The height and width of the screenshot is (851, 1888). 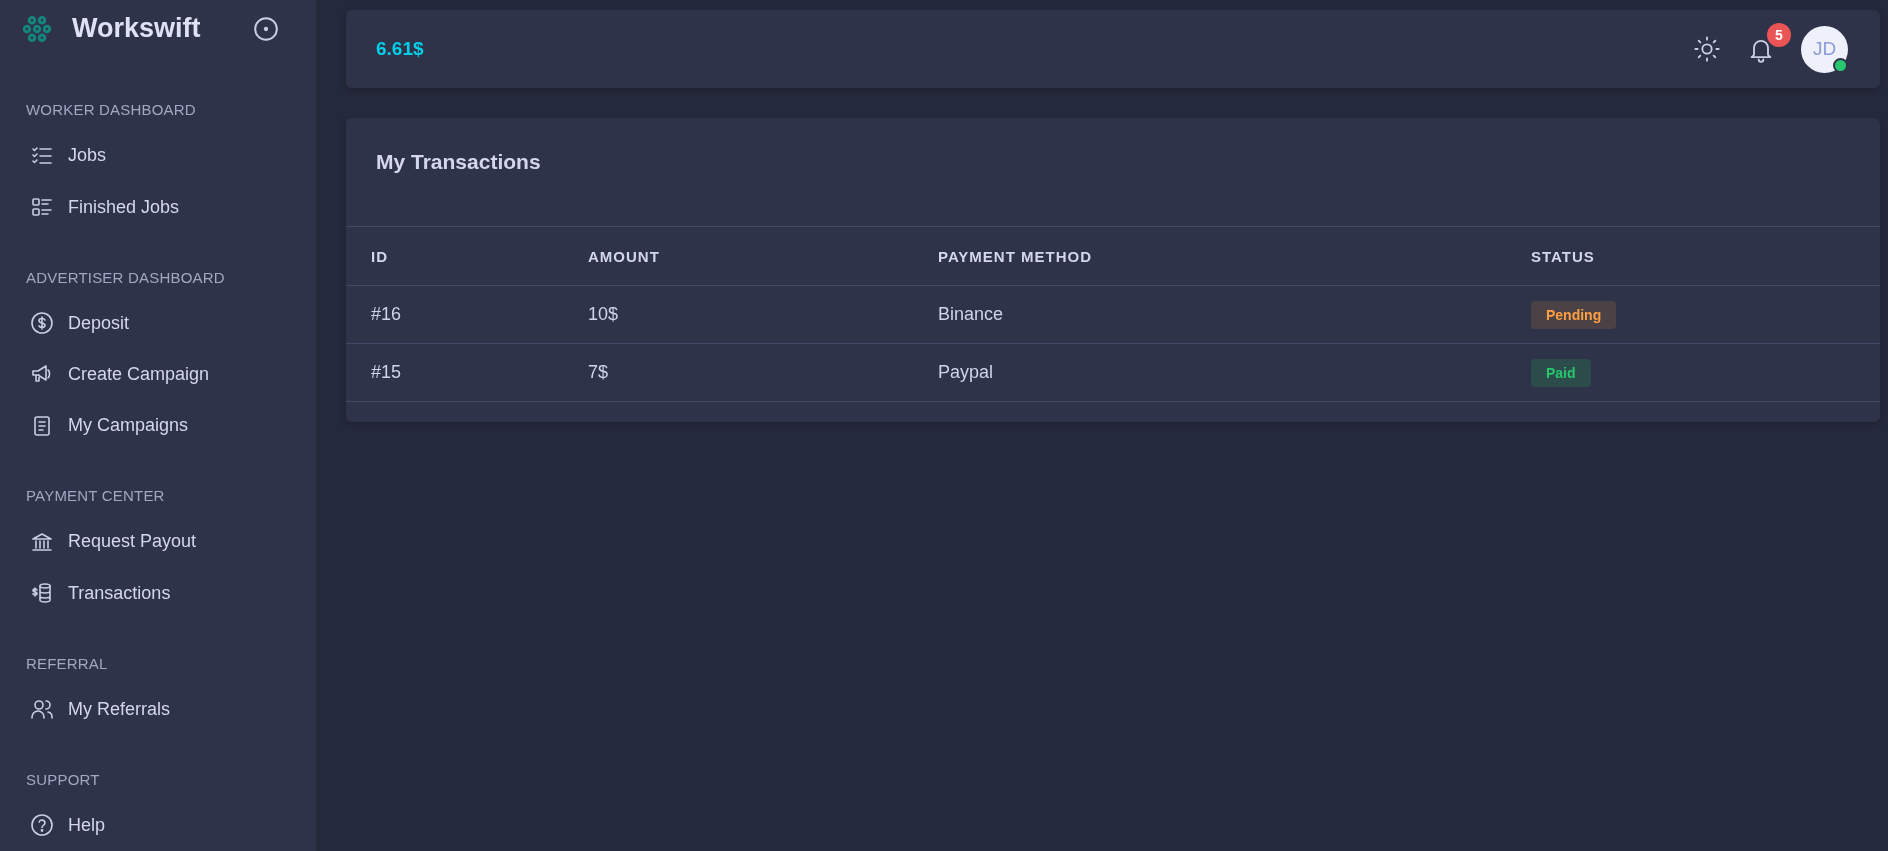 What do you see at coordinates (171, 207) in the screenshot?
I see `nav-item: Finished Jobs` at bounding box center [171, 207].